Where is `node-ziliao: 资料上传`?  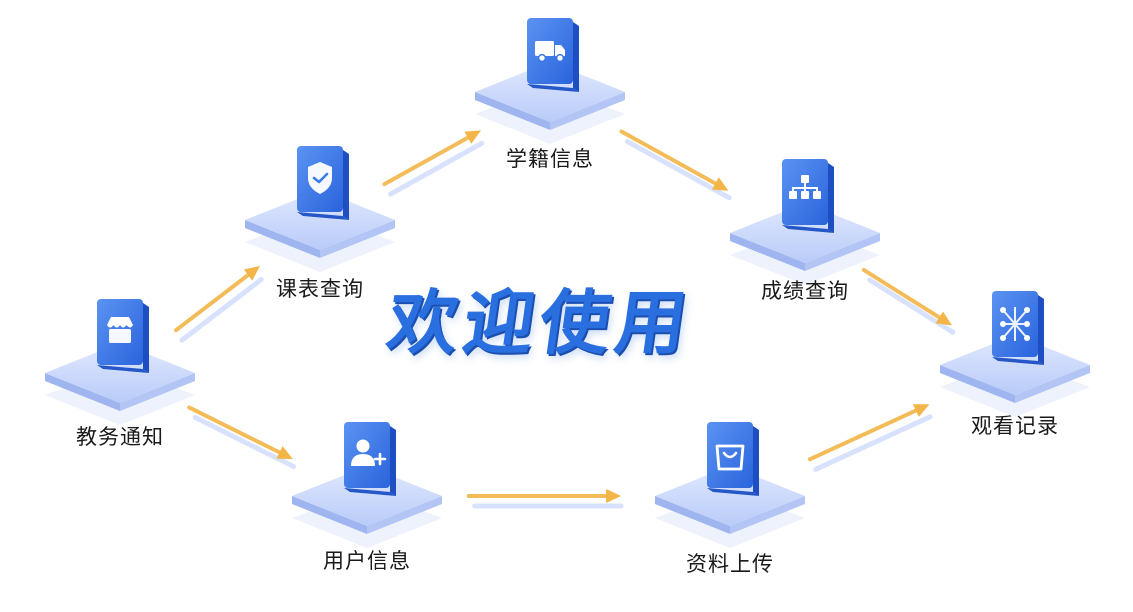 node-ziliao: 资料上传 is located at coordinates (730, 492).